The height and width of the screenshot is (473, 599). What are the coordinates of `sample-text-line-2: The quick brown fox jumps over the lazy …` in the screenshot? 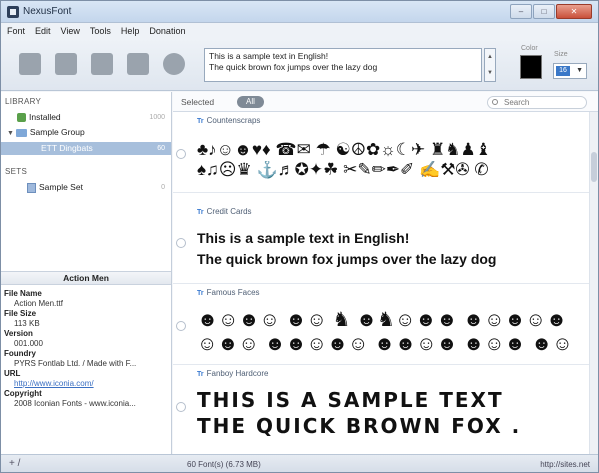 It's located at (293, 67).